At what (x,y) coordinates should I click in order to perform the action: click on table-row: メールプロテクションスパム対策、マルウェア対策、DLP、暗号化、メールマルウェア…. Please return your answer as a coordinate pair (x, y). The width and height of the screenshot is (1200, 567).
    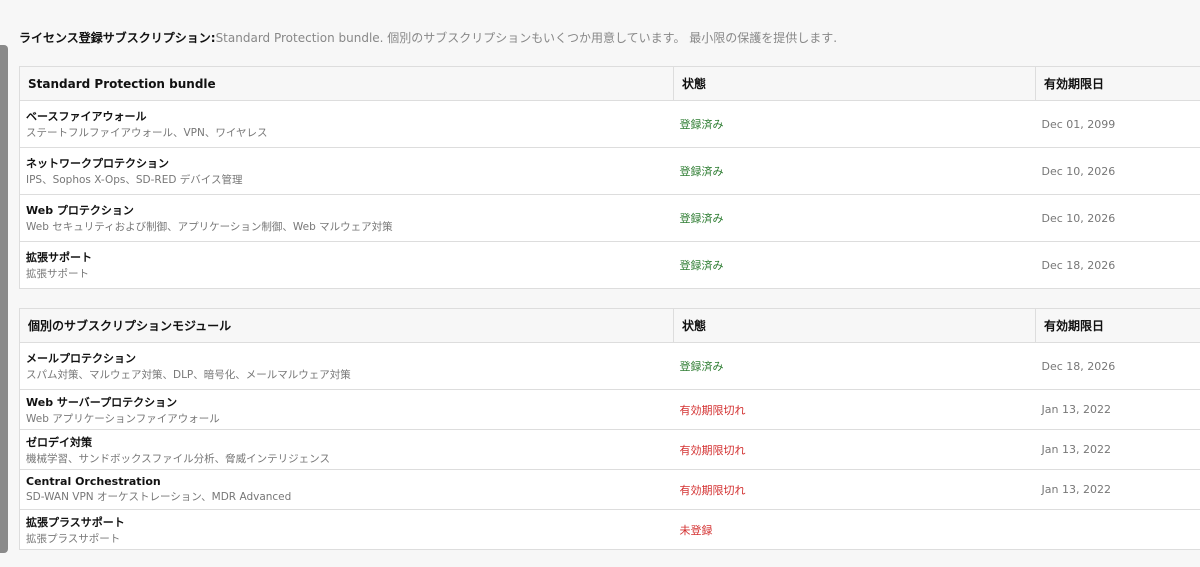
    Looking at the image, I should click on (609, 366).